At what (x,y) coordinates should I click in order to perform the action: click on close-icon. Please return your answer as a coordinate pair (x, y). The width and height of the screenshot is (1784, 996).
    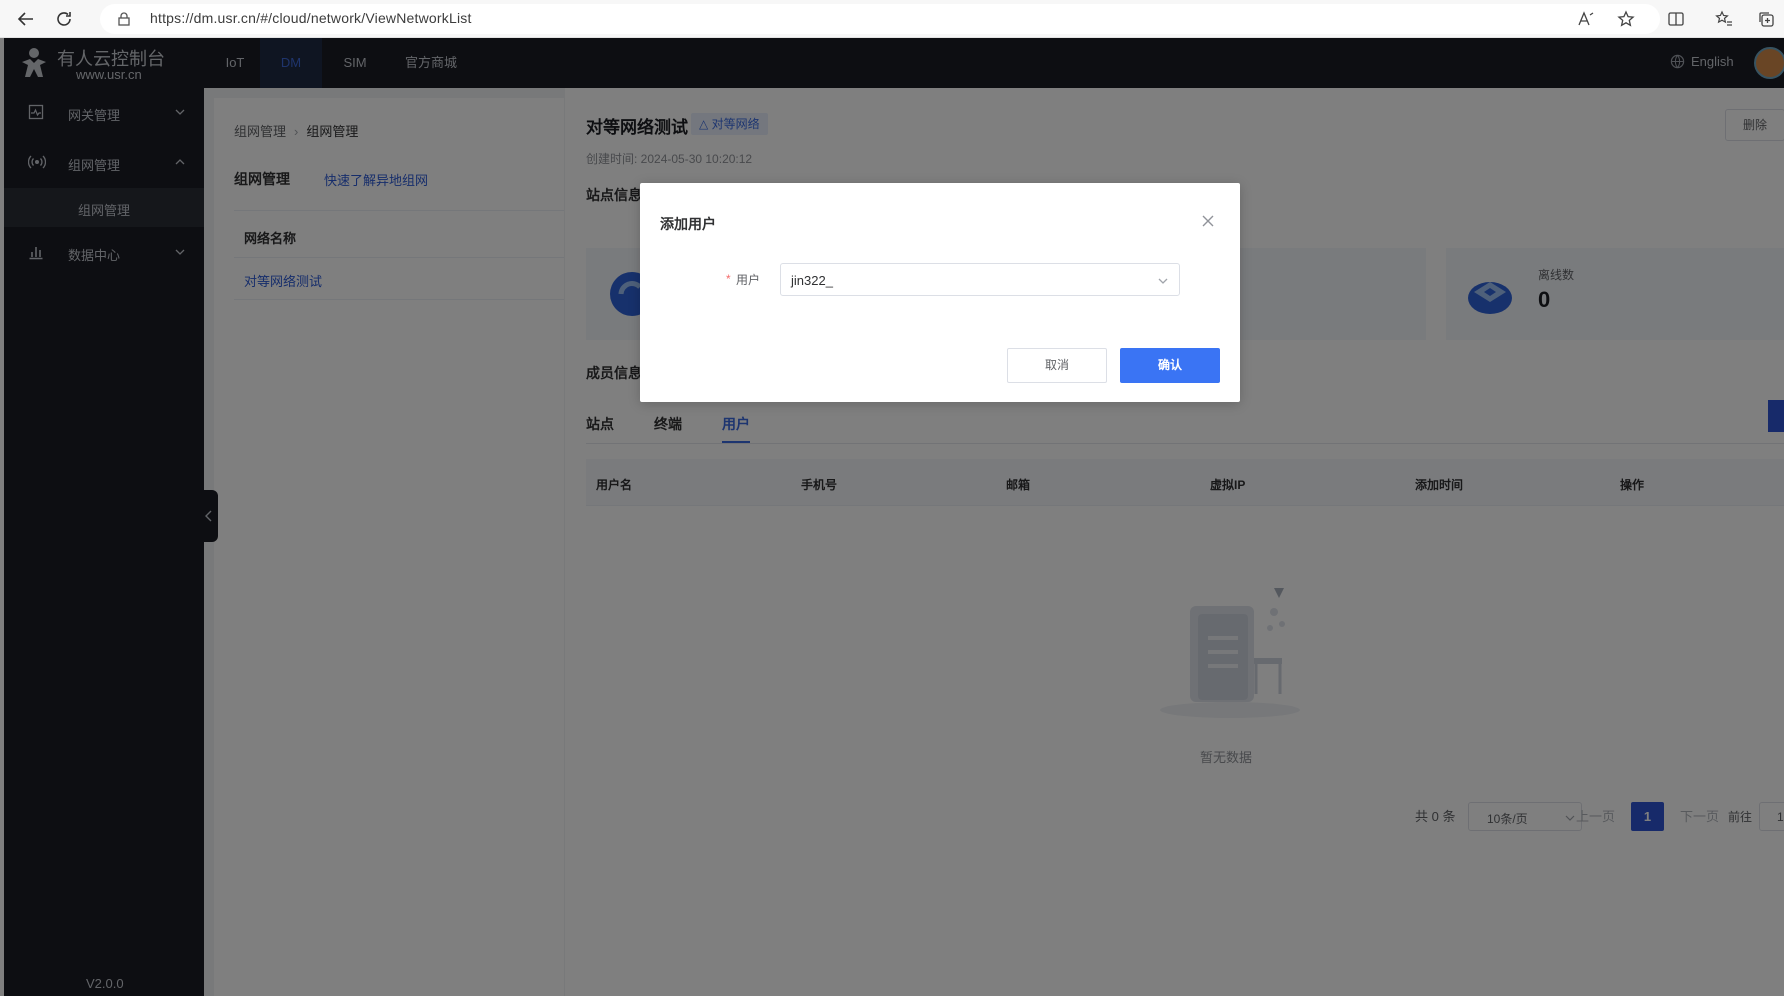
    Looking at the image, I should click on (1208, 221).